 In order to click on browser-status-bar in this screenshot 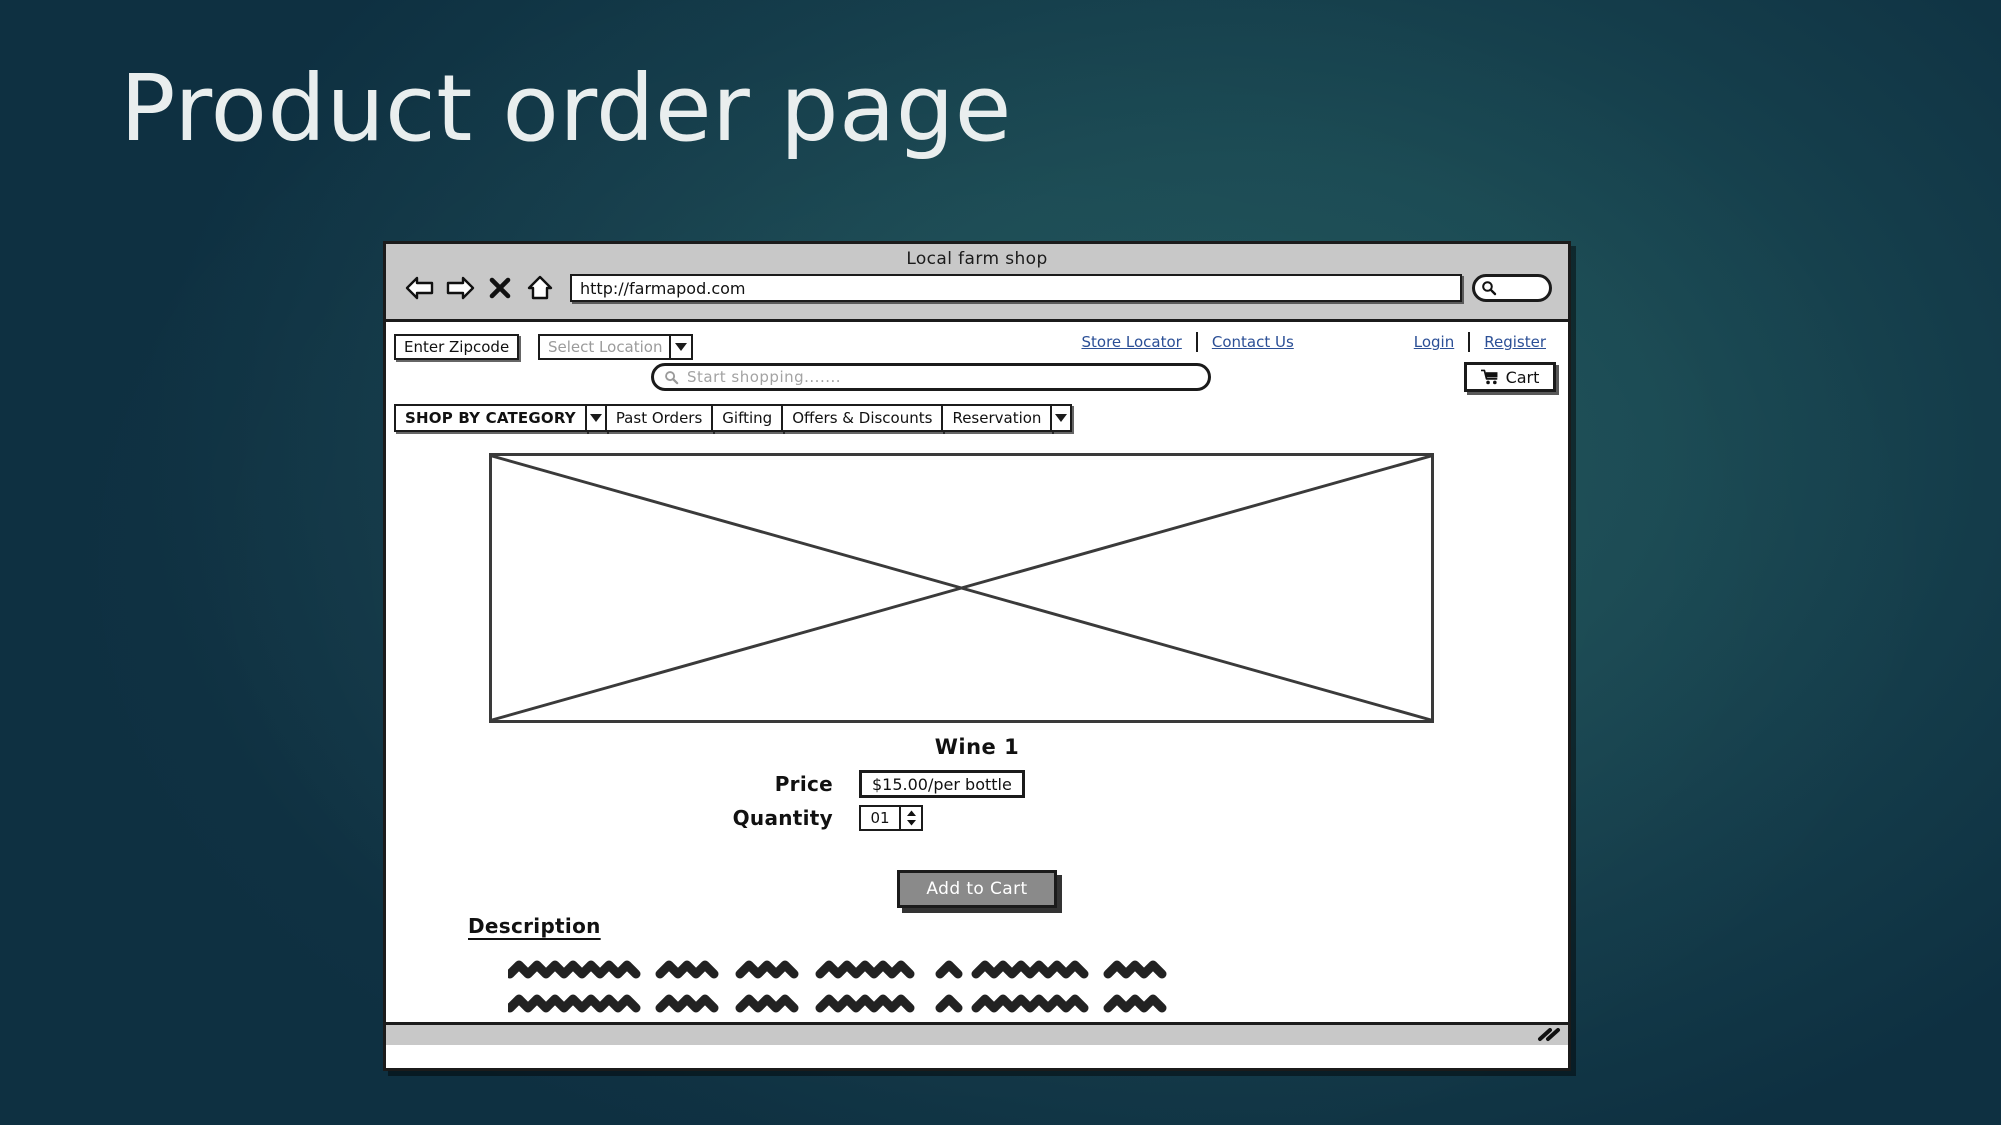, I will do `click(977, 1033)`.